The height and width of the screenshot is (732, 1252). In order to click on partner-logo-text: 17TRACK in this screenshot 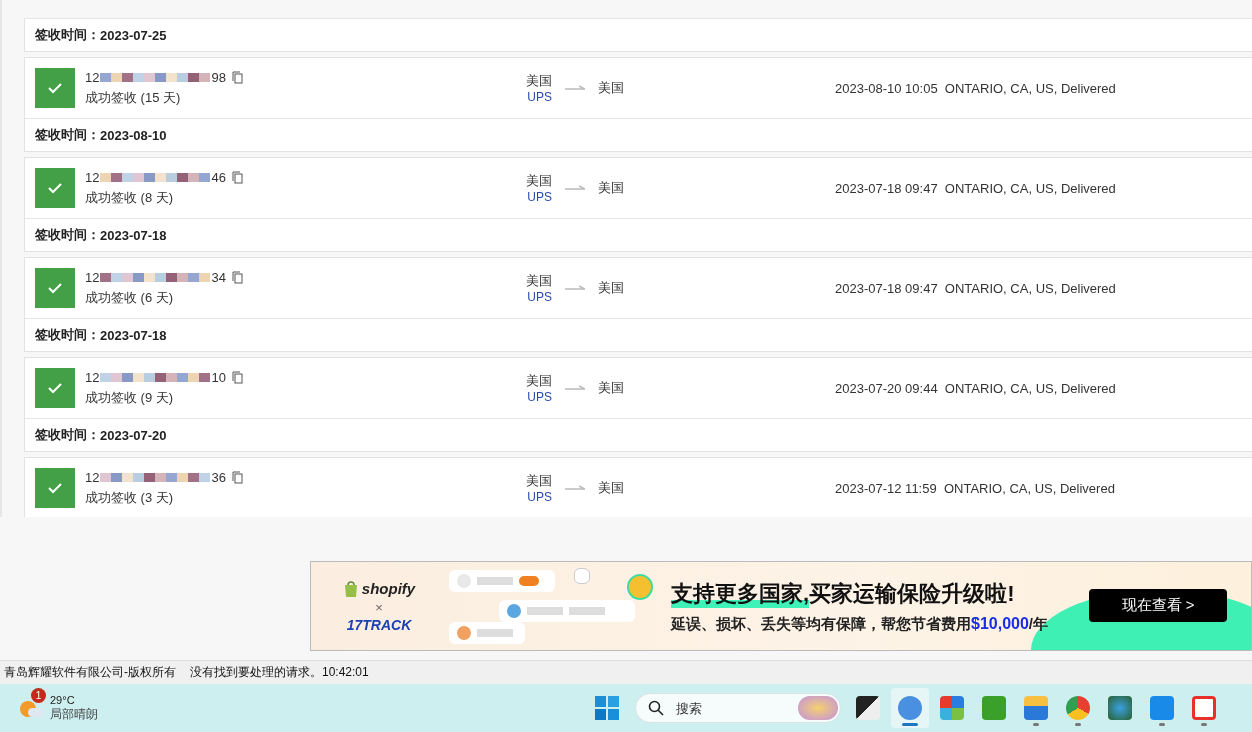, I will do `click(379, 624)`.